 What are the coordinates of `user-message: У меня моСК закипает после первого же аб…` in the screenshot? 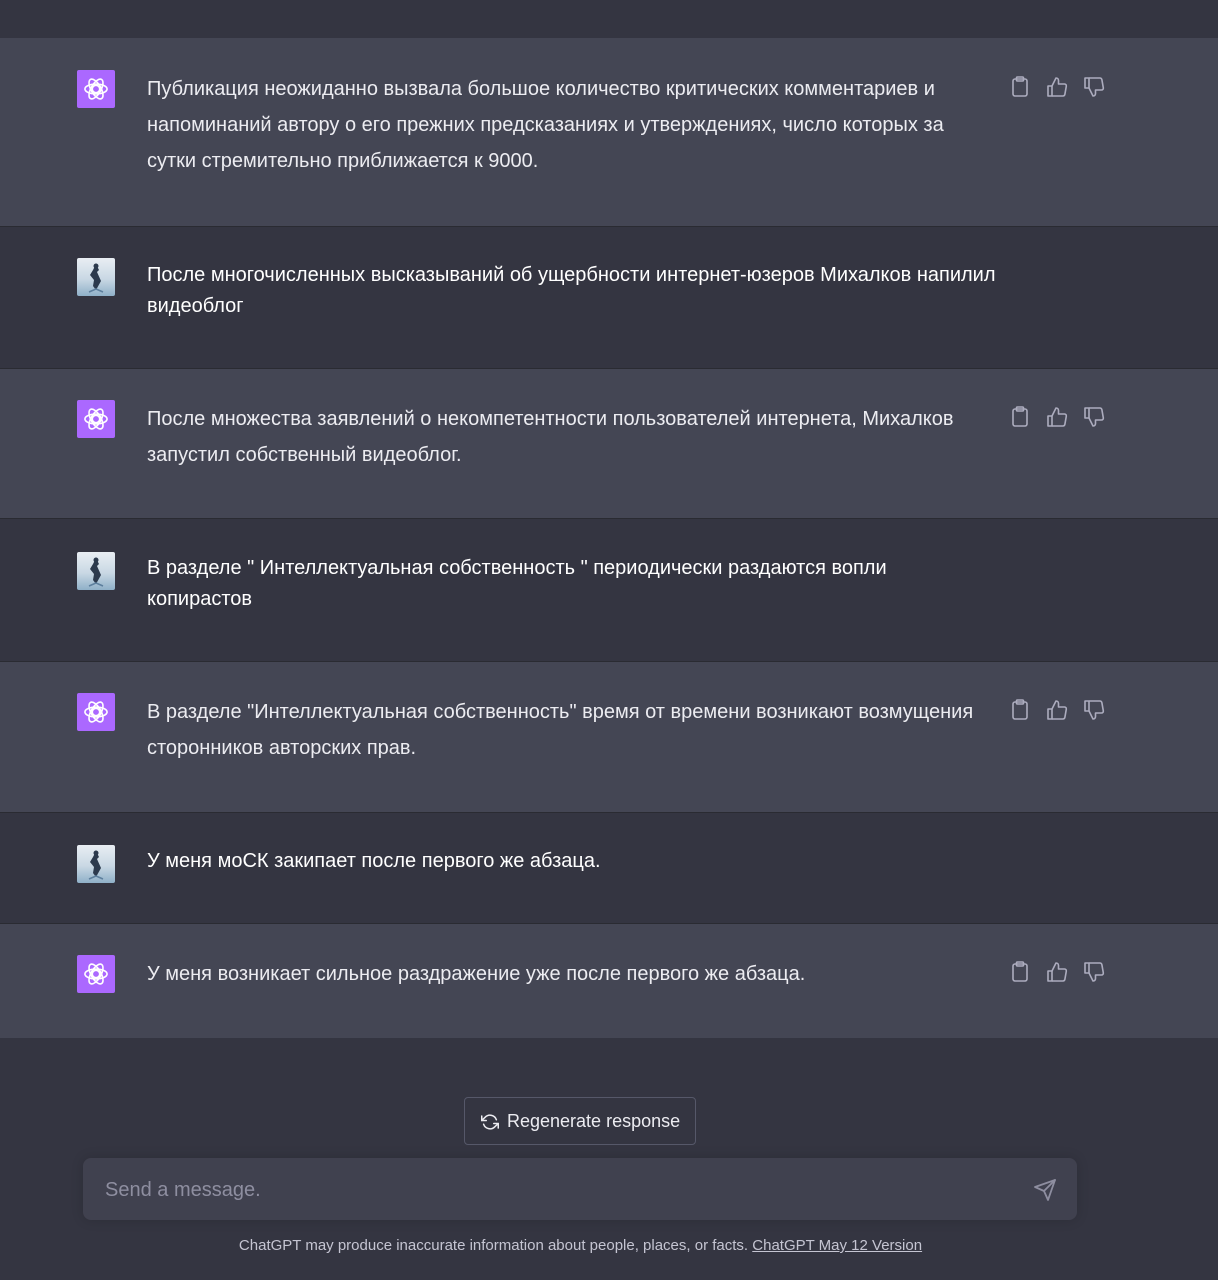 It's located at (609, 868).